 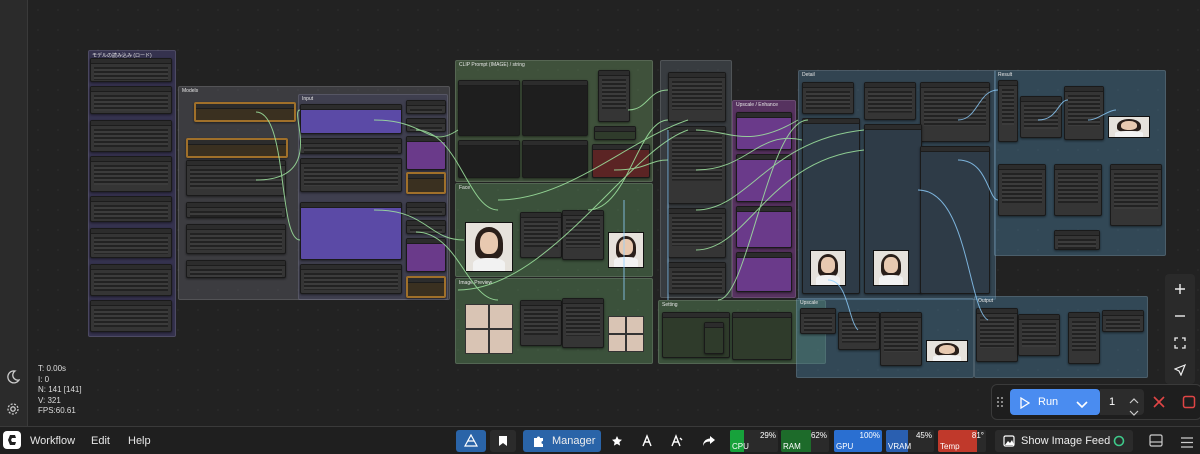 I want to click on gpu-label: GPU, so click(x=845, y=446).